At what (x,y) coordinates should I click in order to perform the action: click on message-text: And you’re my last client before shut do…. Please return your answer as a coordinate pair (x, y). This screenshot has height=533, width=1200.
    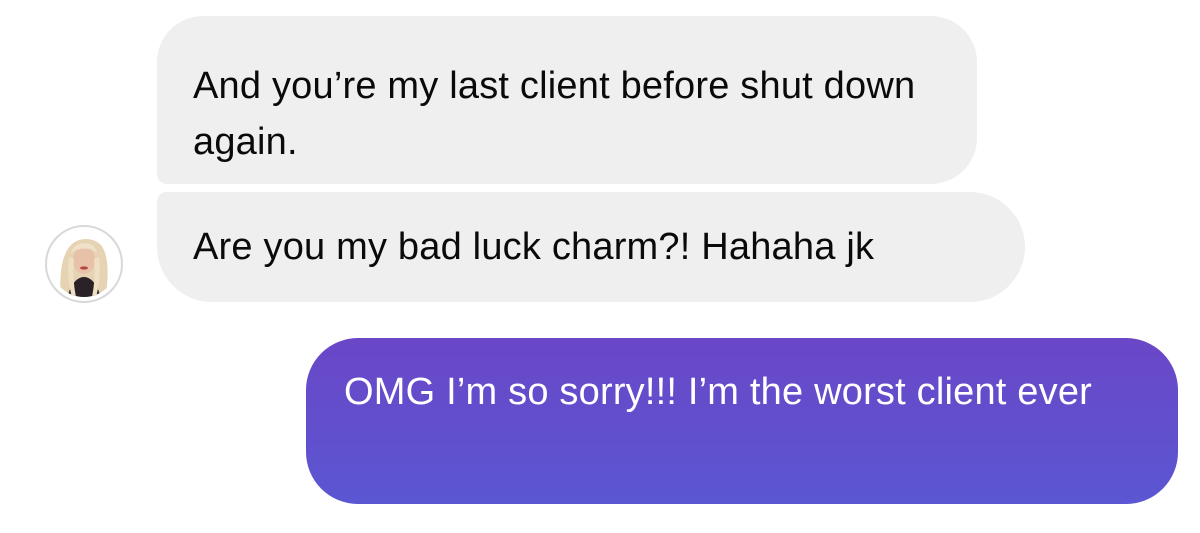
    Looking at the image, I should click on (554, 114).